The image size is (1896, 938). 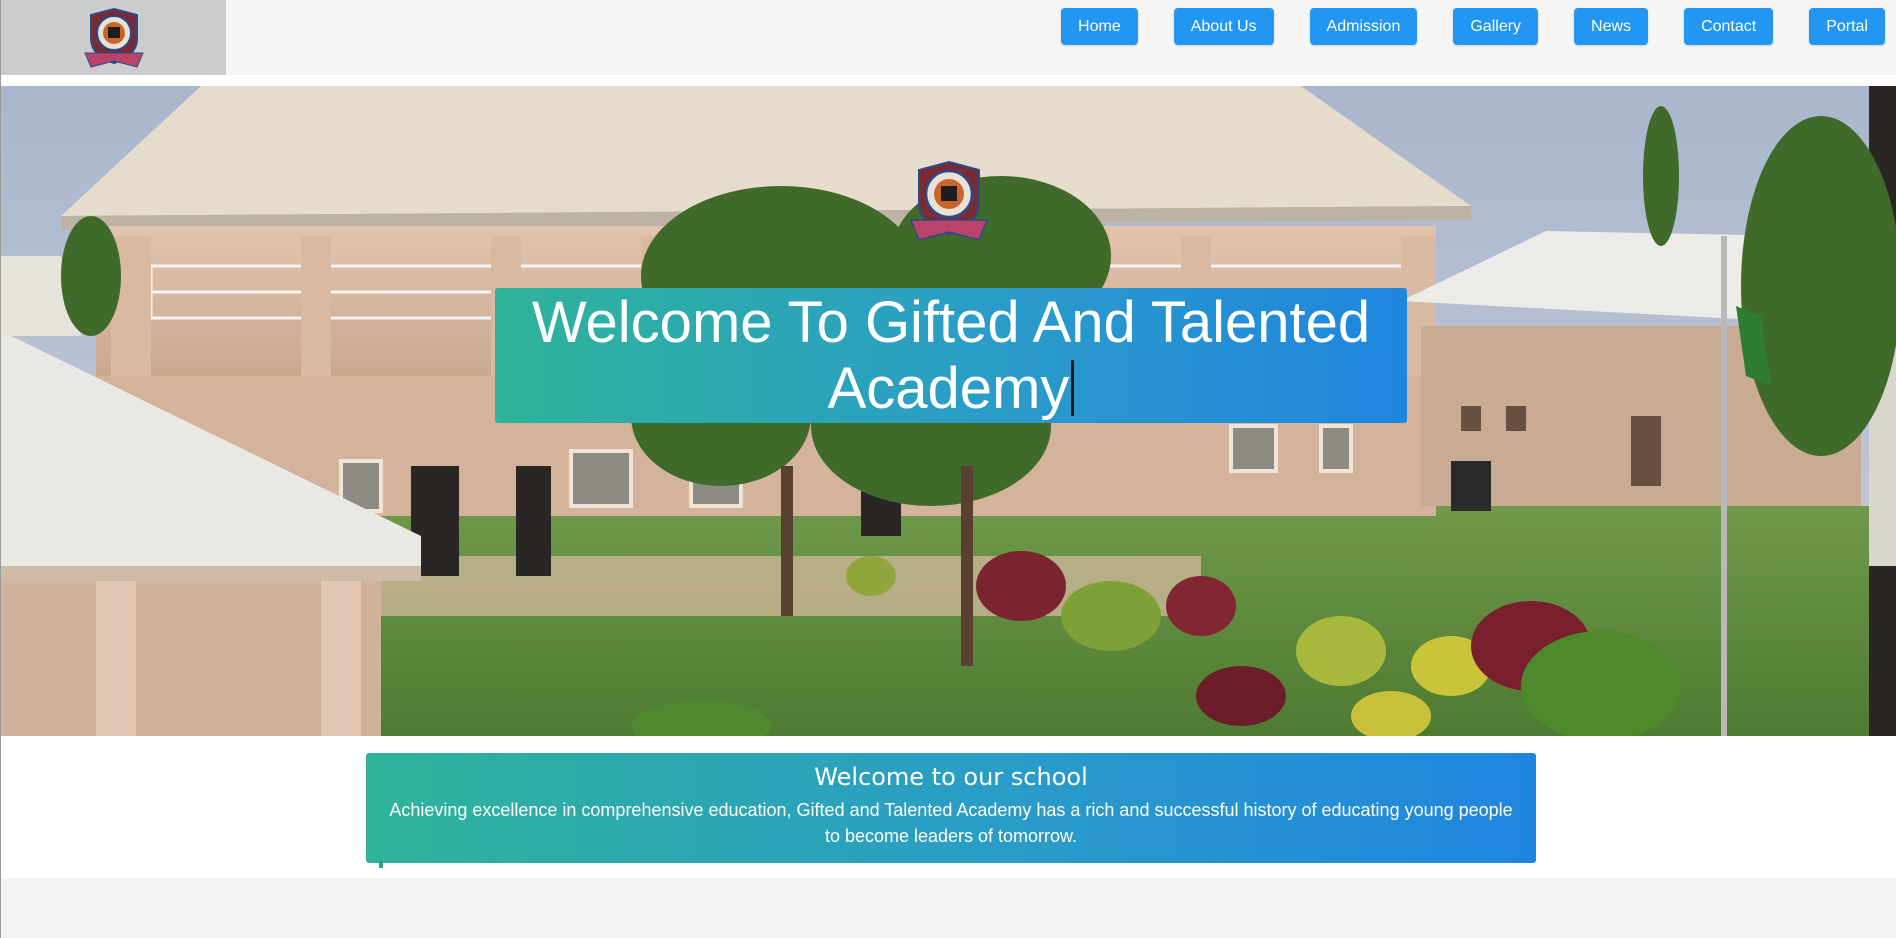 I want to click on nav-about-button: About Us, so click(x=1223, y=26).